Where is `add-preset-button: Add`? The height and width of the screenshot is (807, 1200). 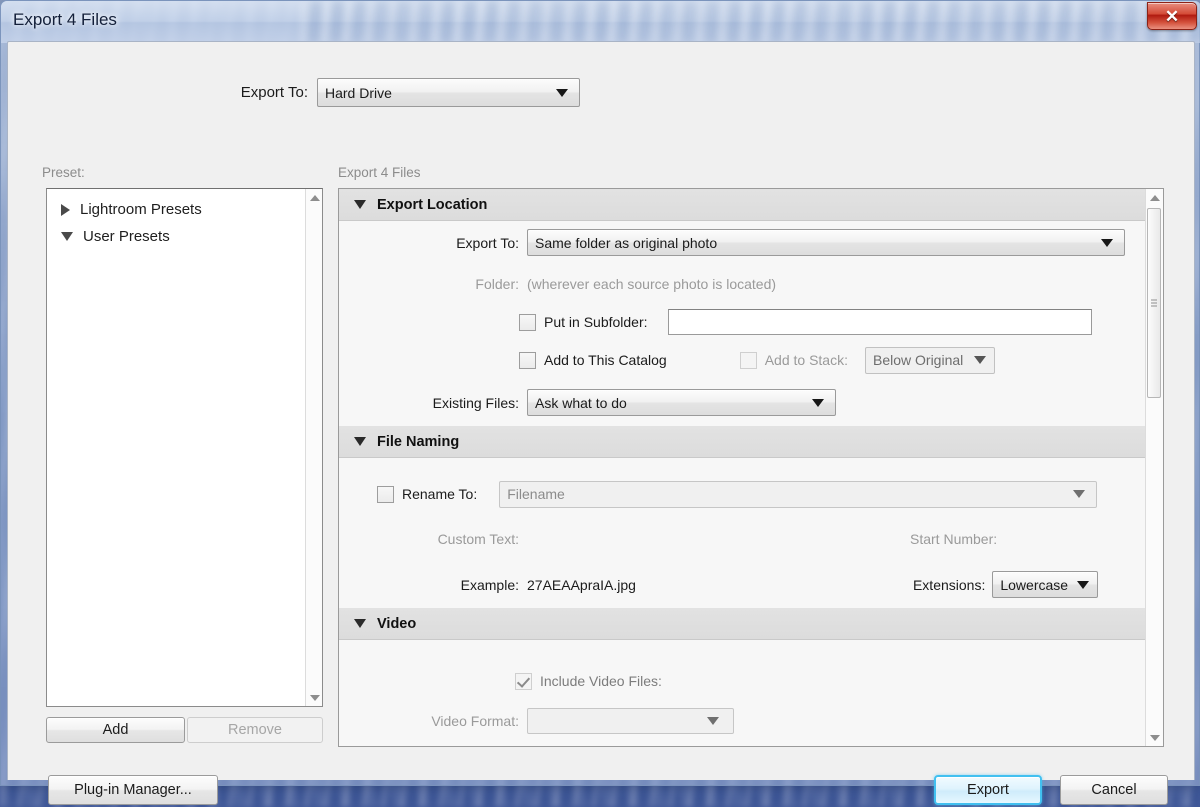 add-preset-button: Add is located at coordinates (115, 730).